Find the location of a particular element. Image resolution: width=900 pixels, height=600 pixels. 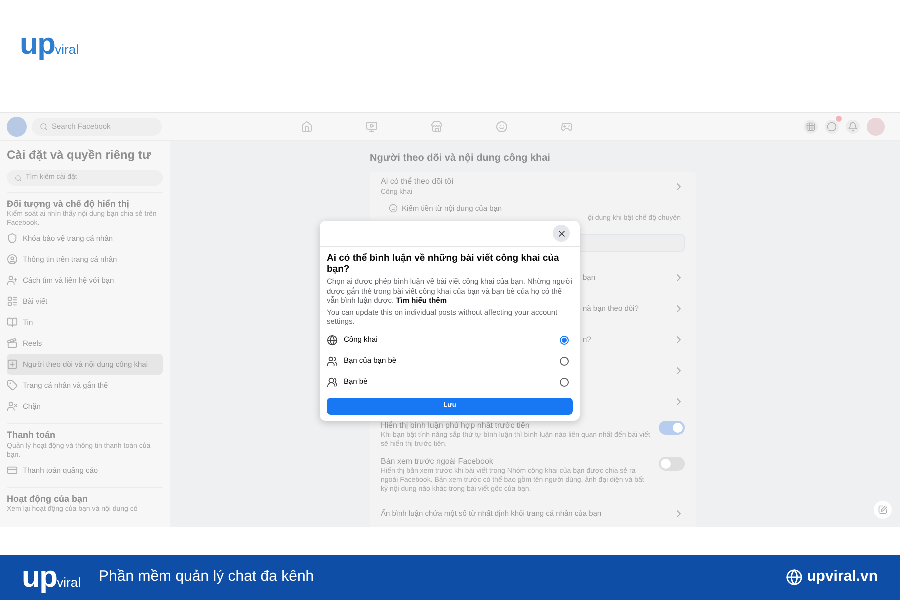

compose-icon is located at coordinates (883, 510).